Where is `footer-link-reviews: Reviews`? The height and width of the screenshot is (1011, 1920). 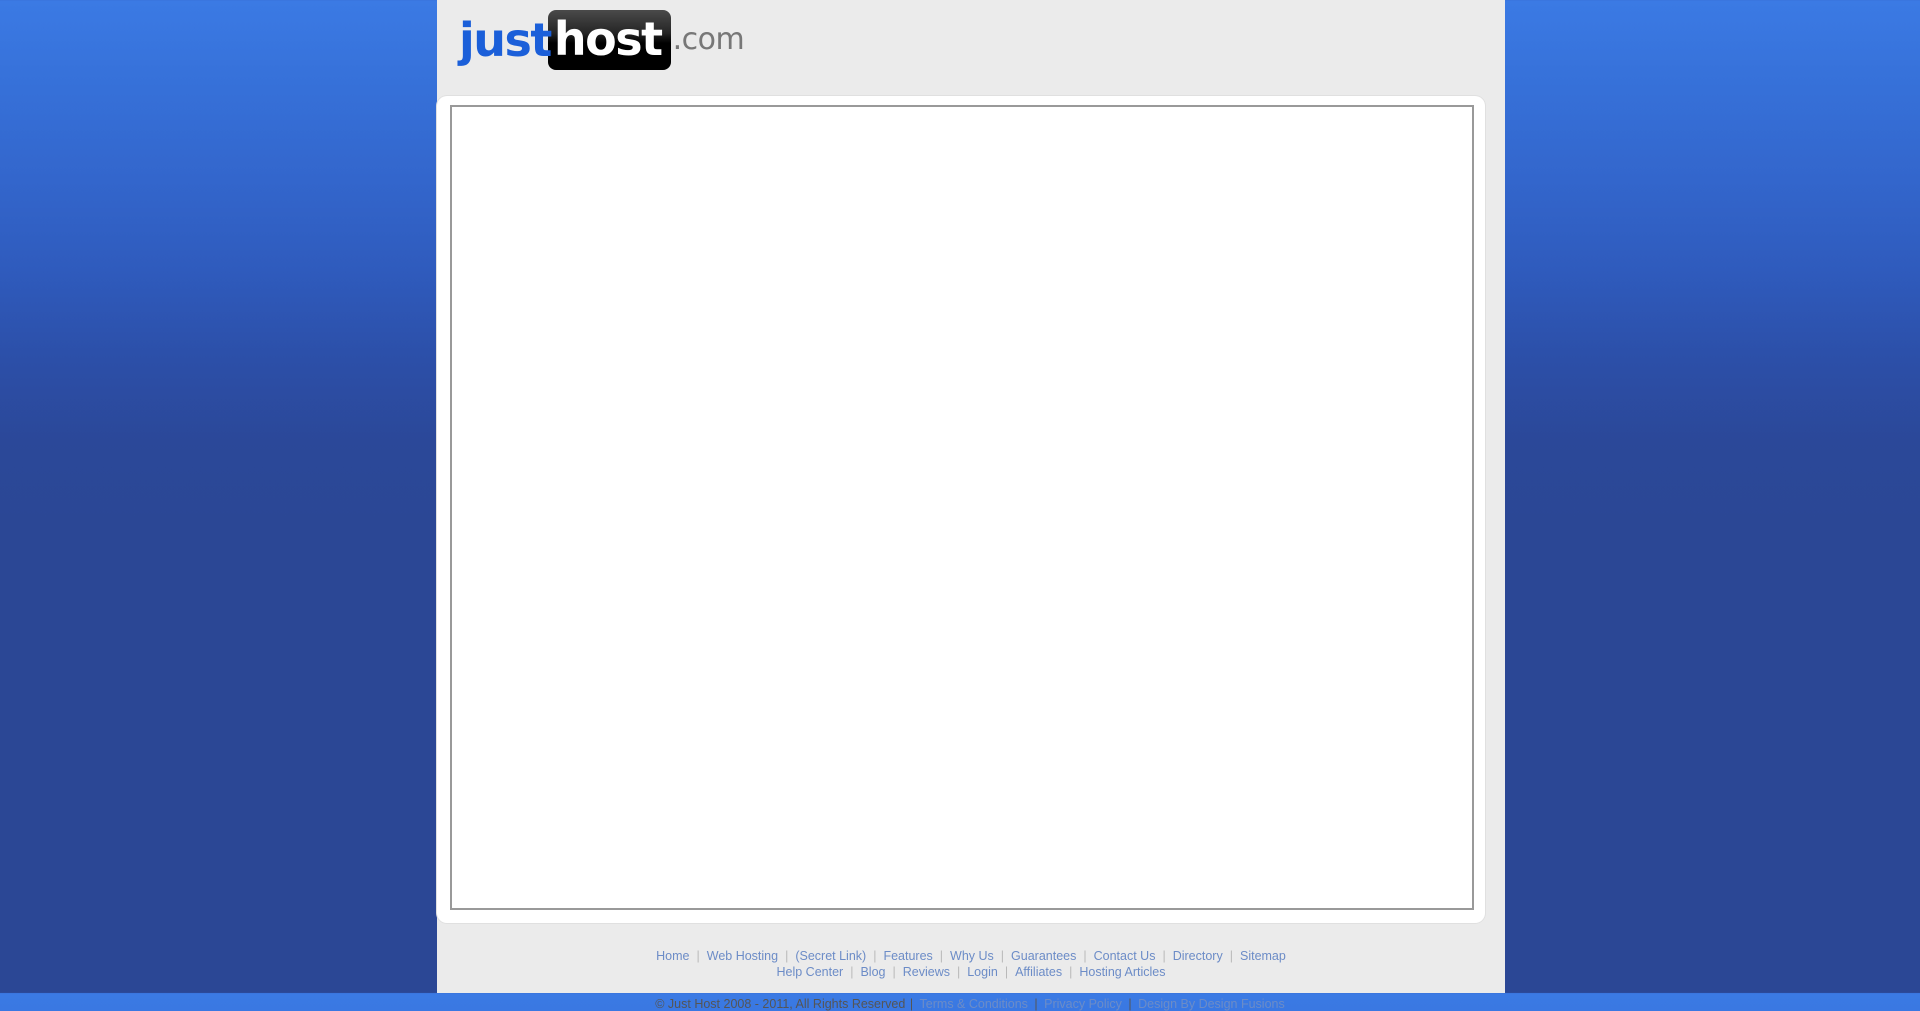
footer-link-reviews: Reviews is located at coordinates (926, 972).